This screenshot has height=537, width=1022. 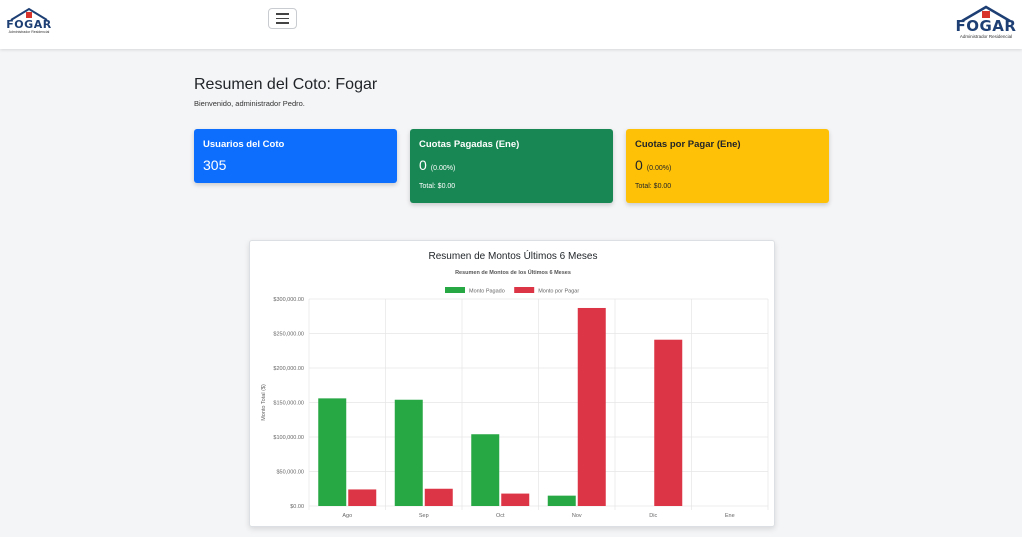 What do you see at coordinates (249, 103) in the screenshot?
I see `welcome-message: Bienvenido, administrador Pedro.` at bounding box center [249, 103].